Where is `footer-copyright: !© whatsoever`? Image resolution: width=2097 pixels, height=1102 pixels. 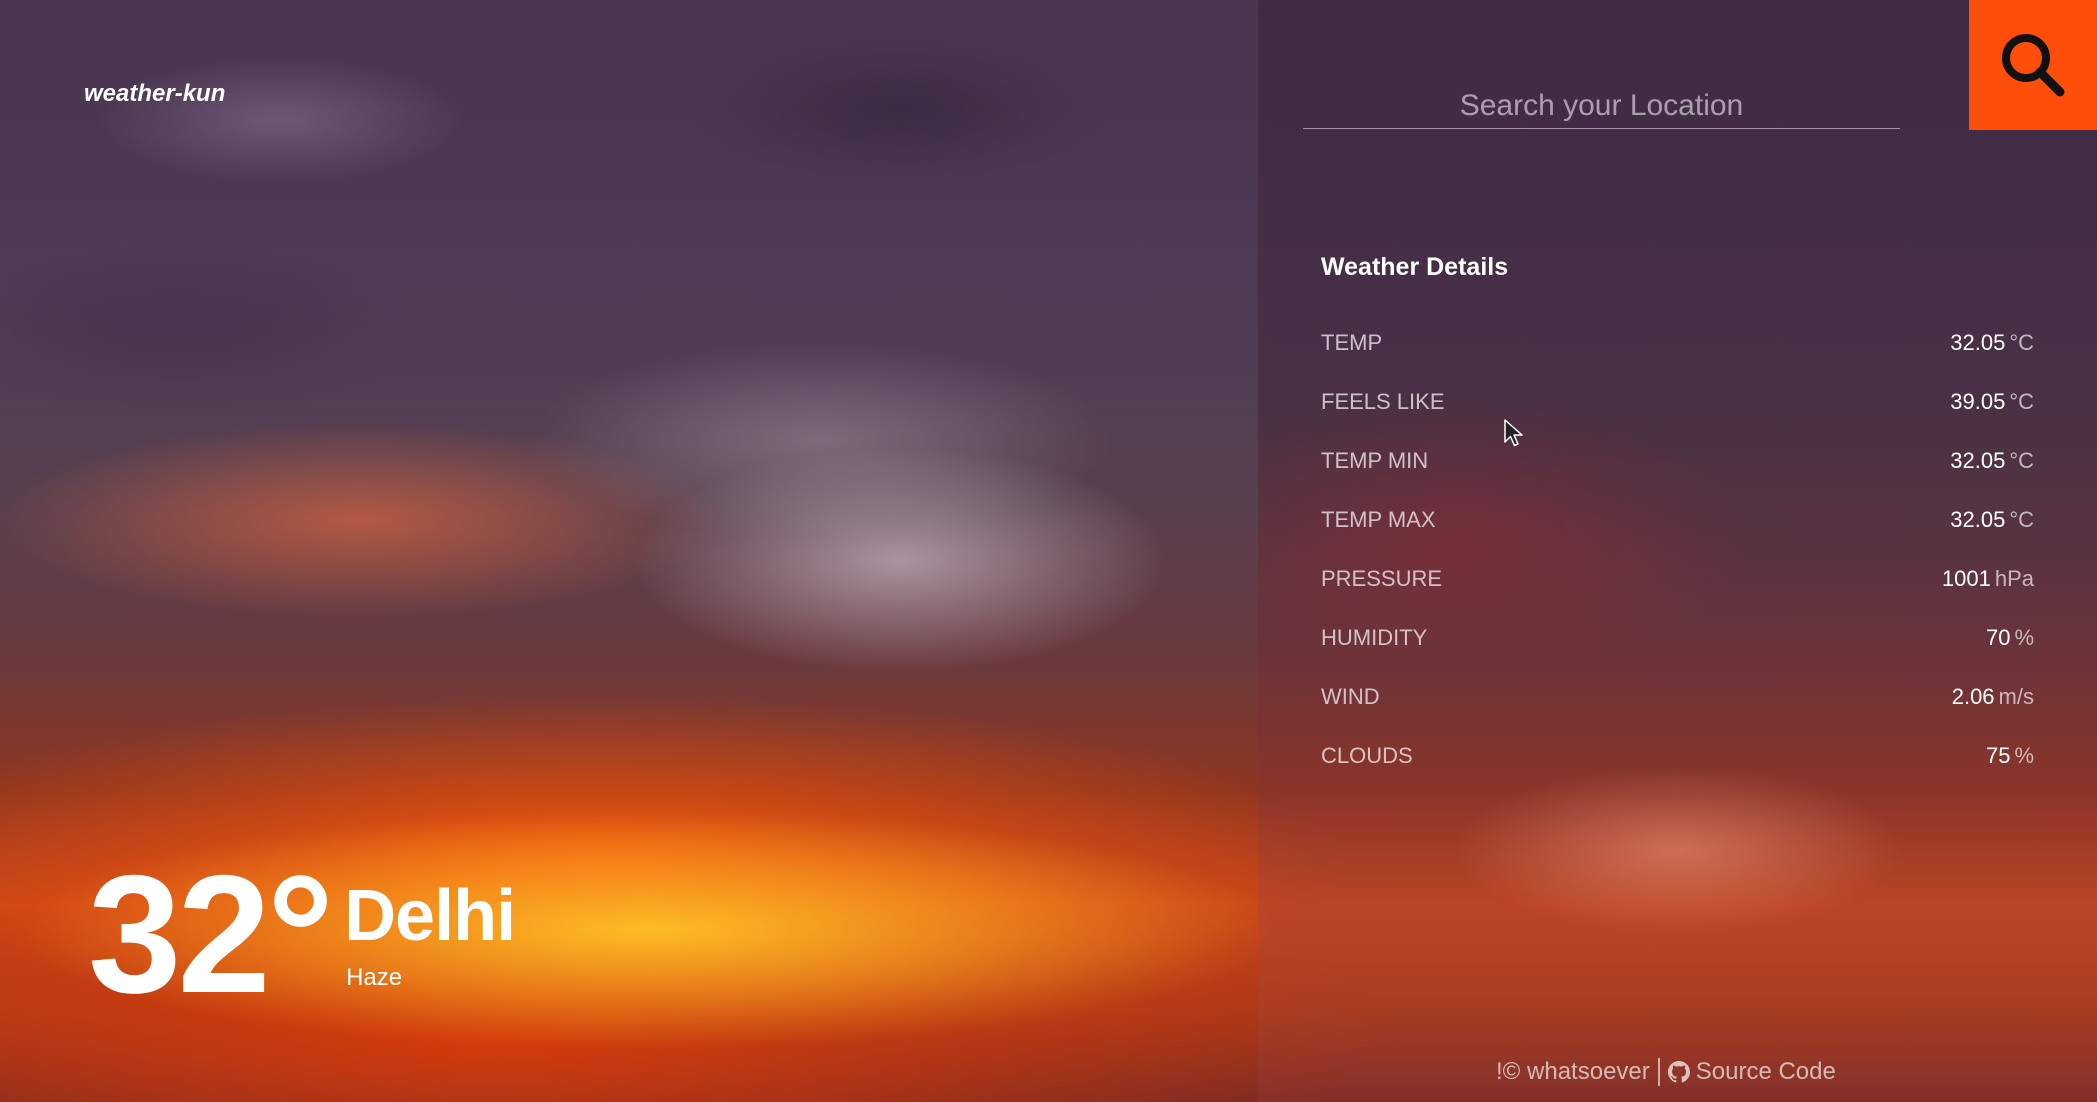 footer-copyright: !© whatsoever is located at coordinates (1573, 1071).